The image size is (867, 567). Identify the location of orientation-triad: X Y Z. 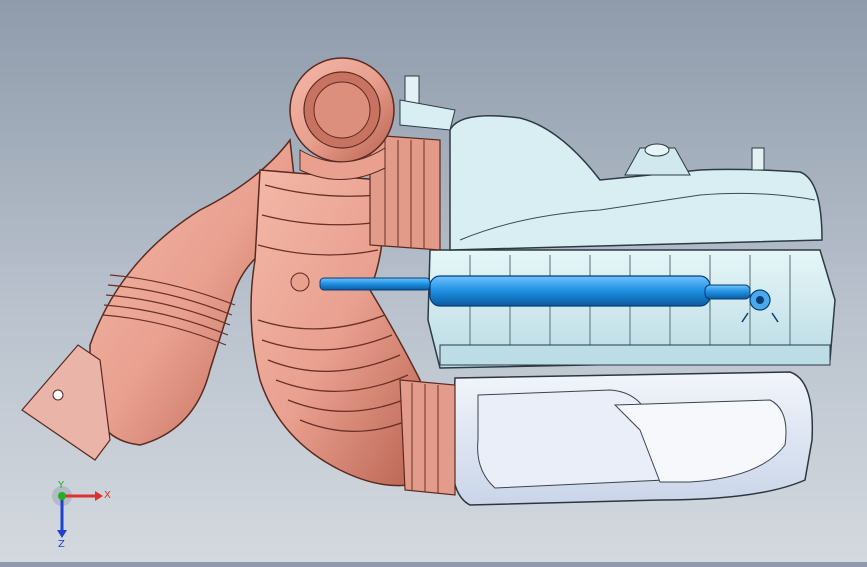
(80, 514).